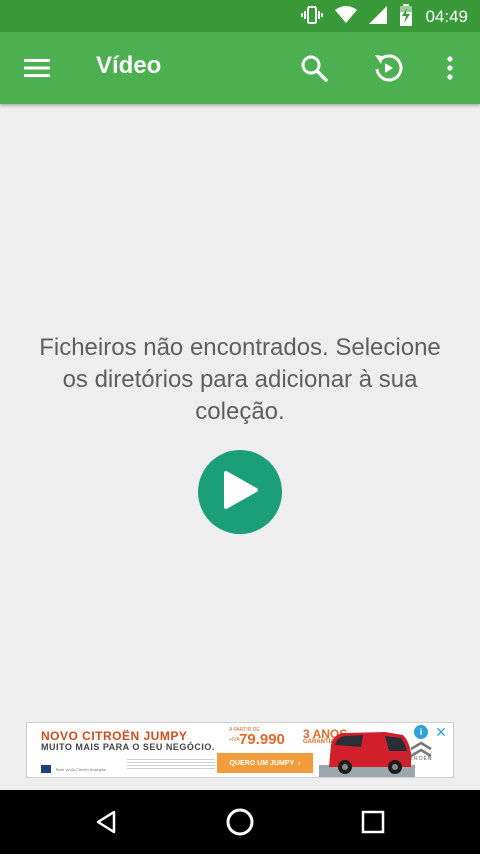  I want to click on empty-state-line-1: Ficheiros não encontrados. Selecione, so click(240, 347).